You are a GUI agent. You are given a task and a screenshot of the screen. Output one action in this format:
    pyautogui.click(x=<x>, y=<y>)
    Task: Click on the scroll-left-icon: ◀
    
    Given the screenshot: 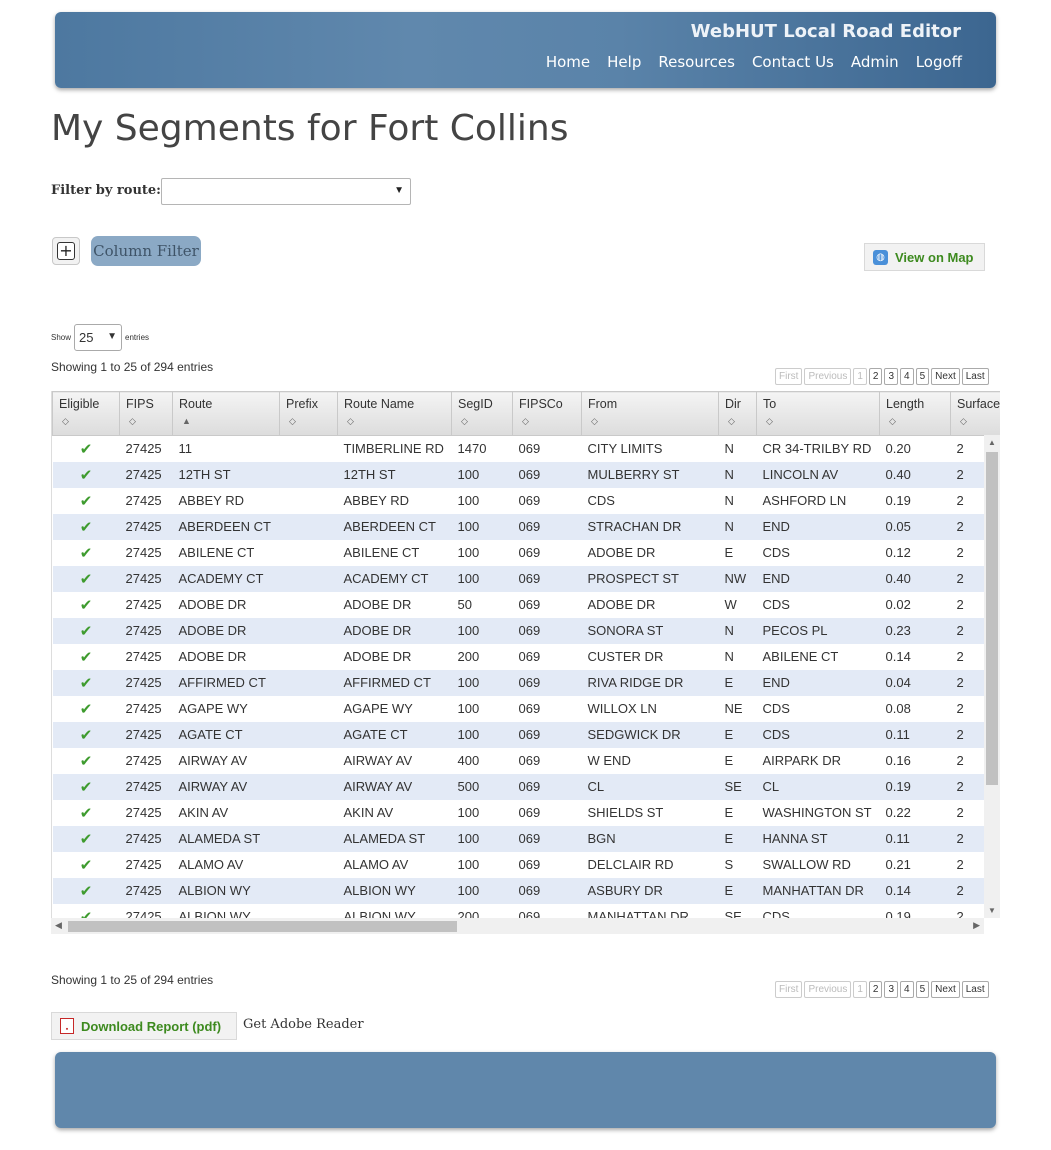 What is the action you would take?
    pyautogui.click(x=58, y=925)
    